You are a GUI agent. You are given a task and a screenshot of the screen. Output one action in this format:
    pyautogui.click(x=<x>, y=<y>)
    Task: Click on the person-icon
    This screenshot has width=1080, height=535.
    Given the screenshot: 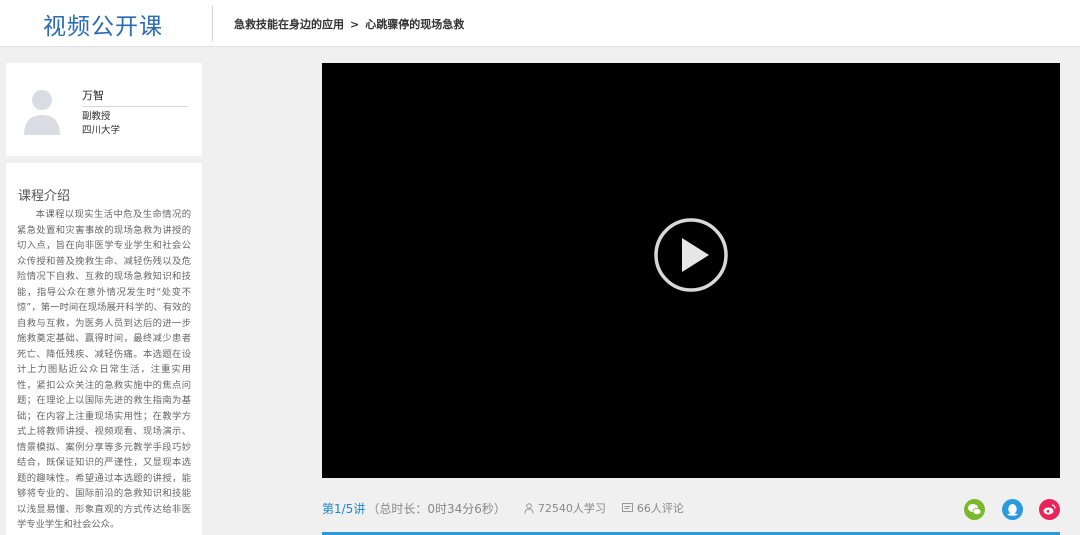 What is the action you would take?
    pyautogui.click(x=529, y=508)
    